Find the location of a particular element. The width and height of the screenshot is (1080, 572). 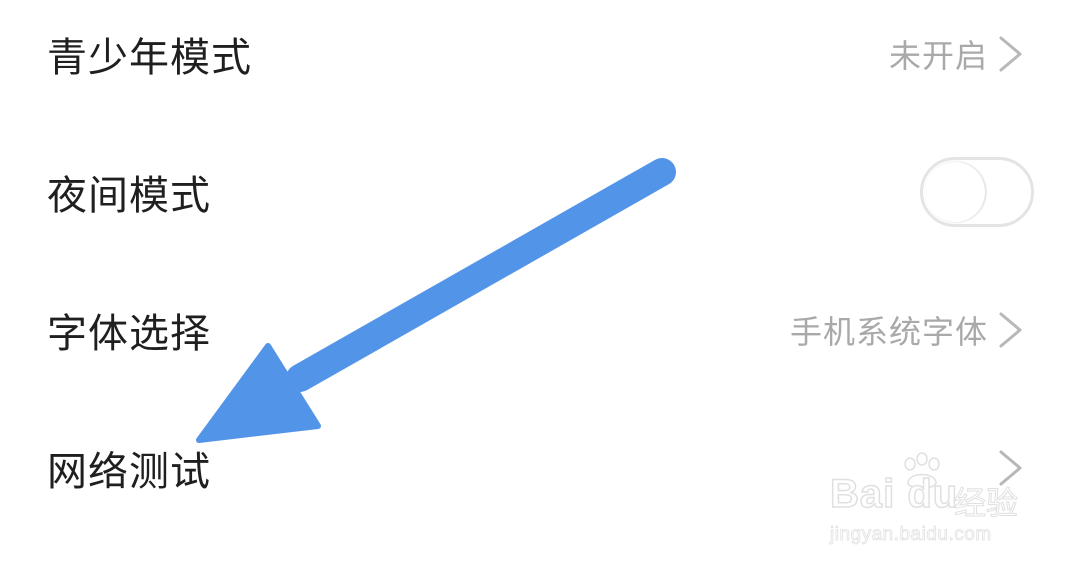

font-select-value: 手机系统字体 is located at coordinates (888, 332).